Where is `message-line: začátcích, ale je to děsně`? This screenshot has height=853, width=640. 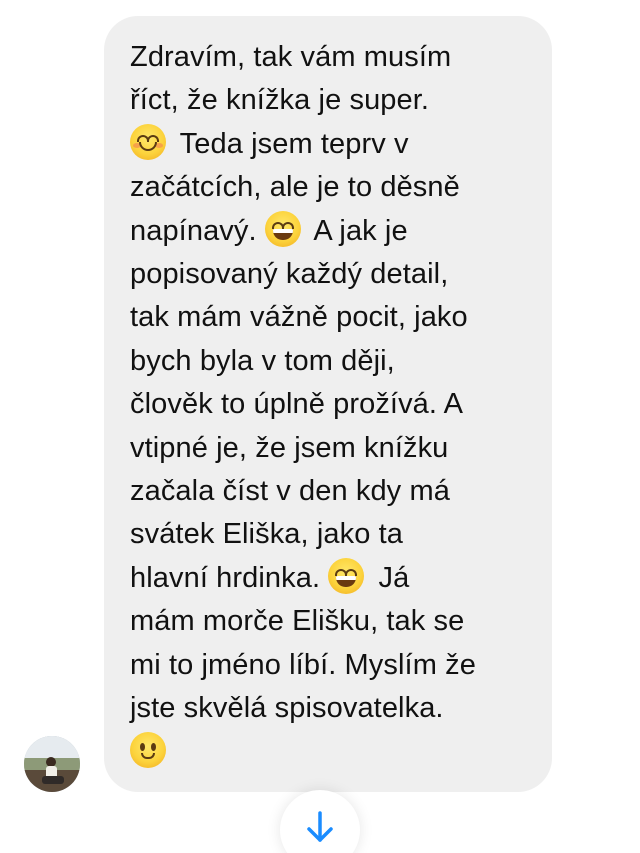 message-line: začátcích, ale je to děsně is located at coordinates (295, 187).